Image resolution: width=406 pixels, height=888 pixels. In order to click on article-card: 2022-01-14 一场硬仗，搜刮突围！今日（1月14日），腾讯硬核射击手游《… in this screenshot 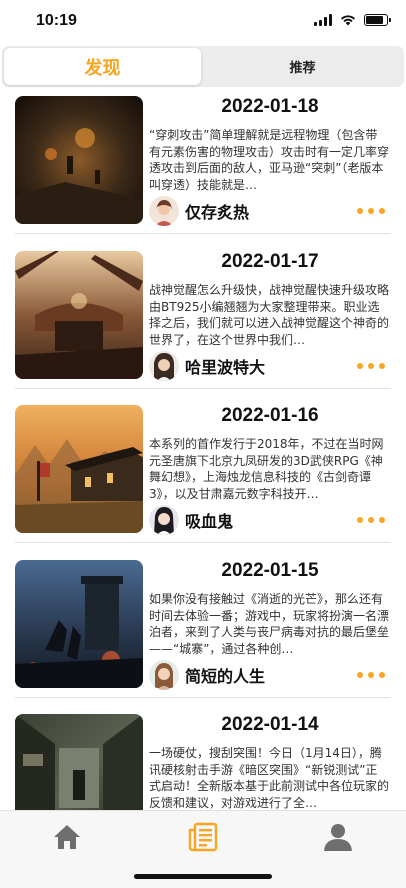, I will do `click(203, 762)`.